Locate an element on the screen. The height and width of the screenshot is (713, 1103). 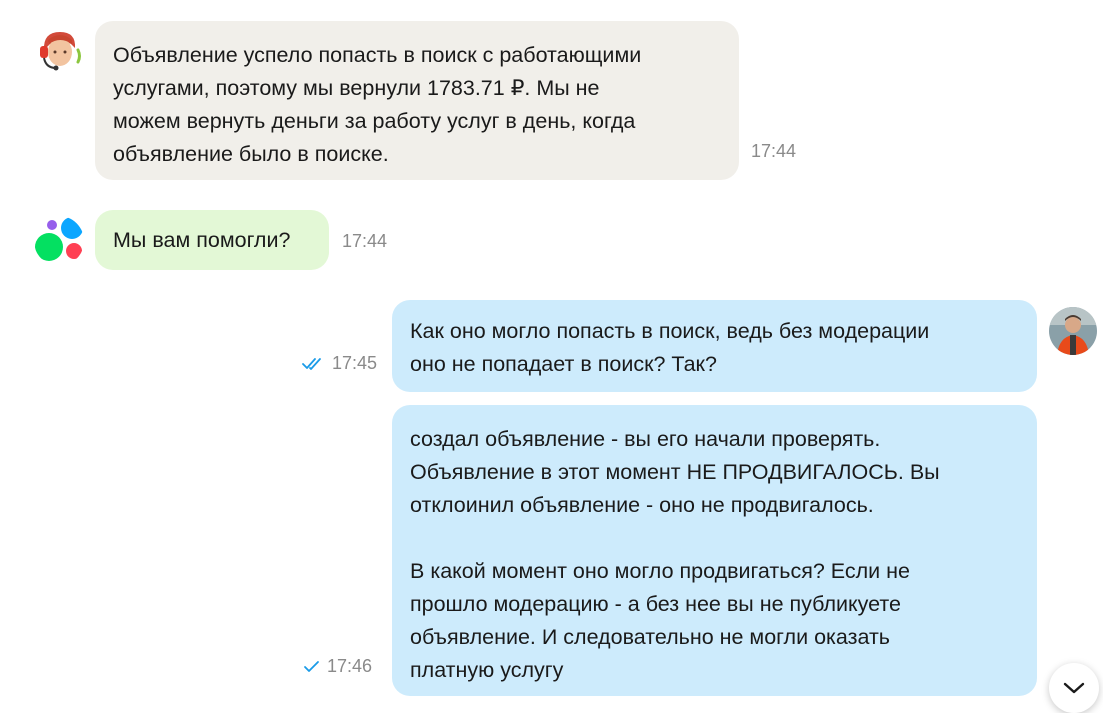
support-agent-icon is located at coordinates (60, 51).